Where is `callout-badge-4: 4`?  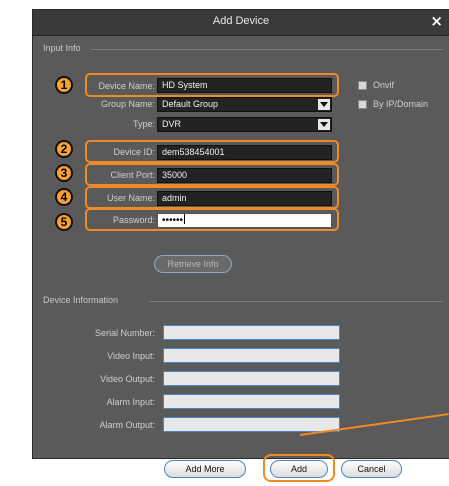
callout-badge-4: 4 is located at coordinates (64, 197).